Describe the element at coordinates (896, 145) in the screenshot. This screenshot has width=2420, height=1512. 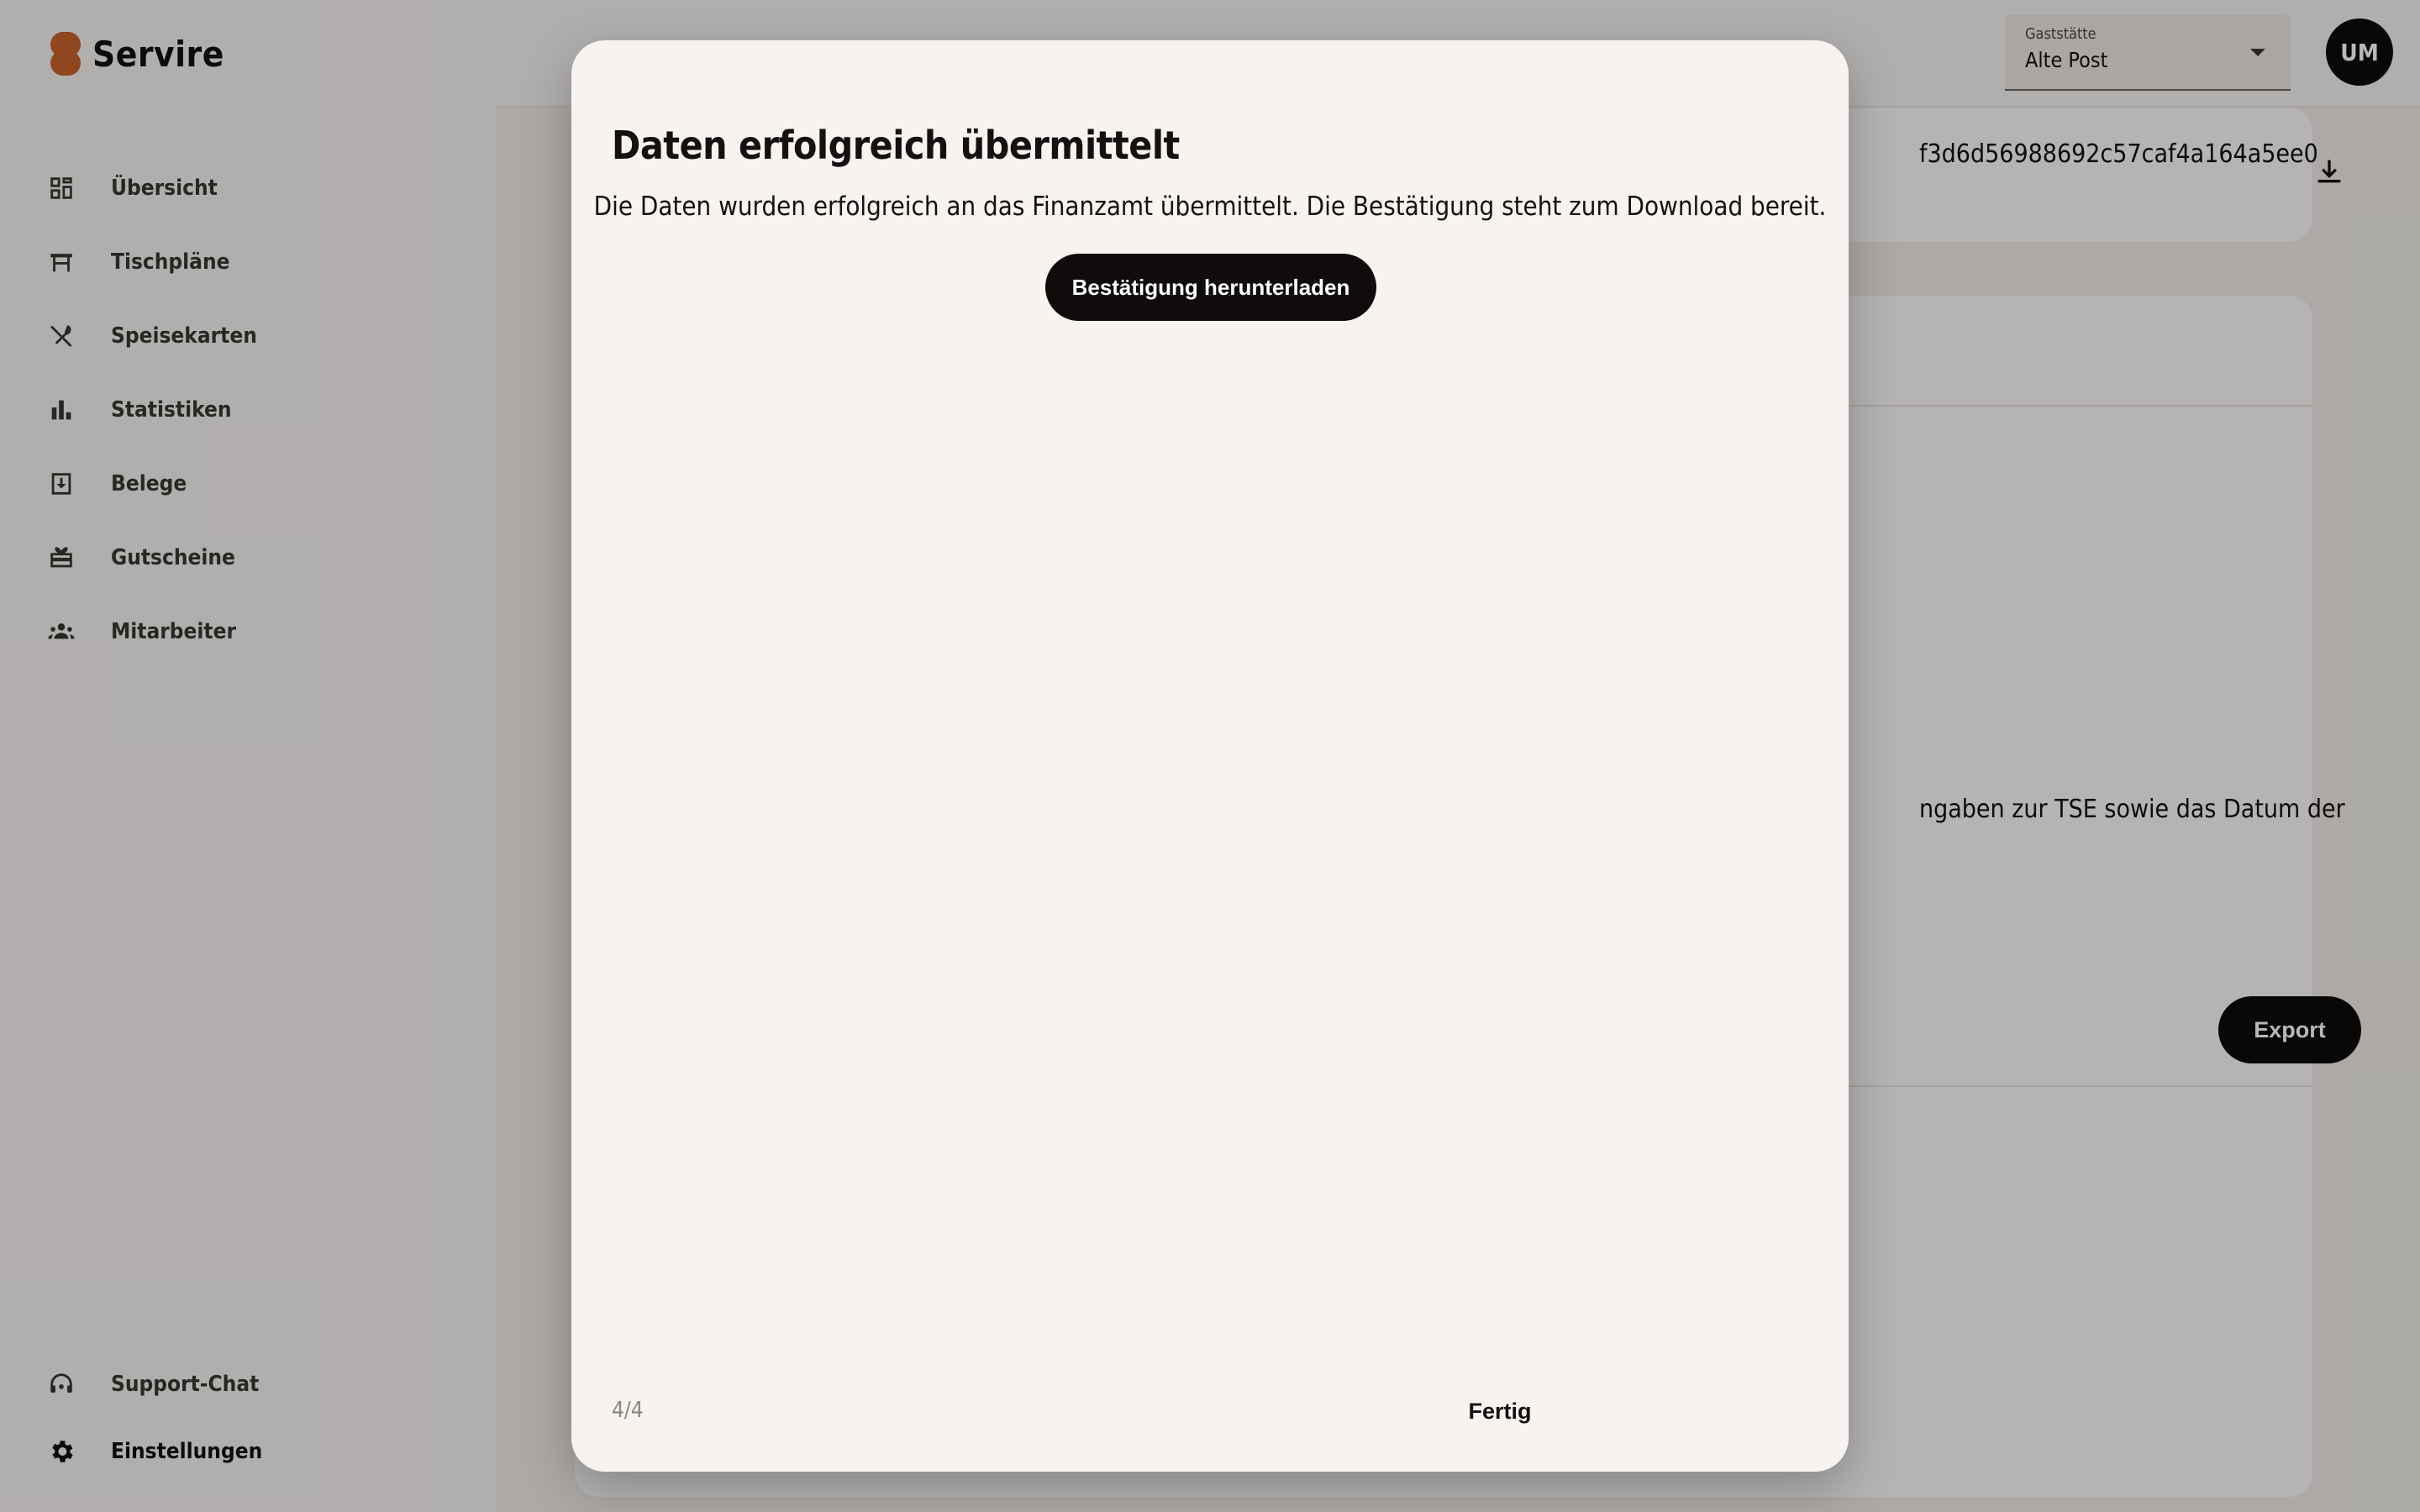
I see `dialog-title: Daten erfolgreich übermittelt` at that location.